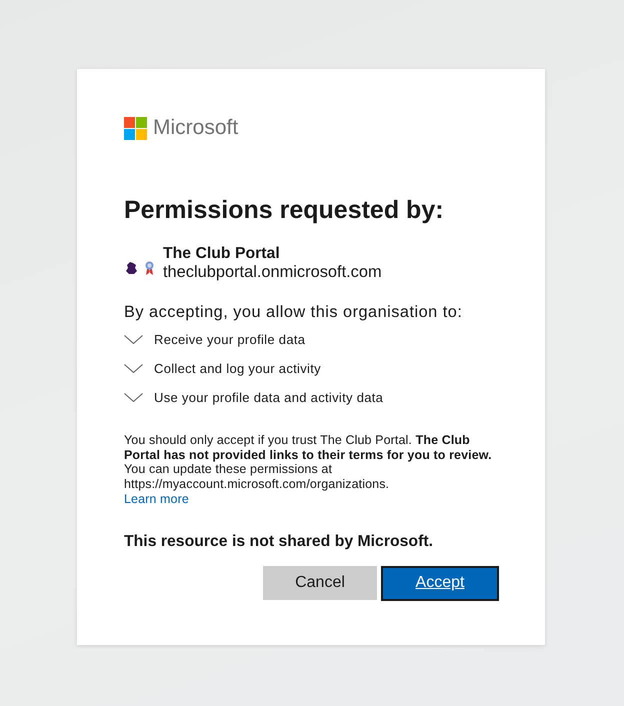 The width and height of the screenshot is (624, 706). What do you see at coordinates (279, 542) in the screenshot?
I see `disclaimer-text: This resource is not shared by Microsoft.` at bounding box center [279, 542].